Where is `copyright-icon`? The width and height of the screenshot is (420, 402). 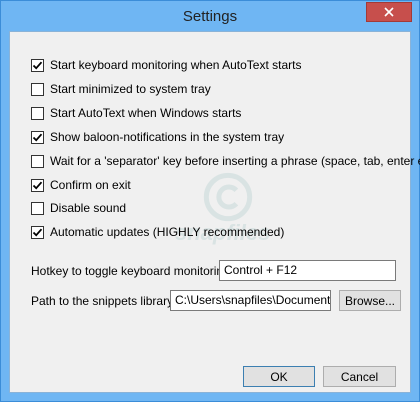
copyright-icon is located at coordinates (228, 197).